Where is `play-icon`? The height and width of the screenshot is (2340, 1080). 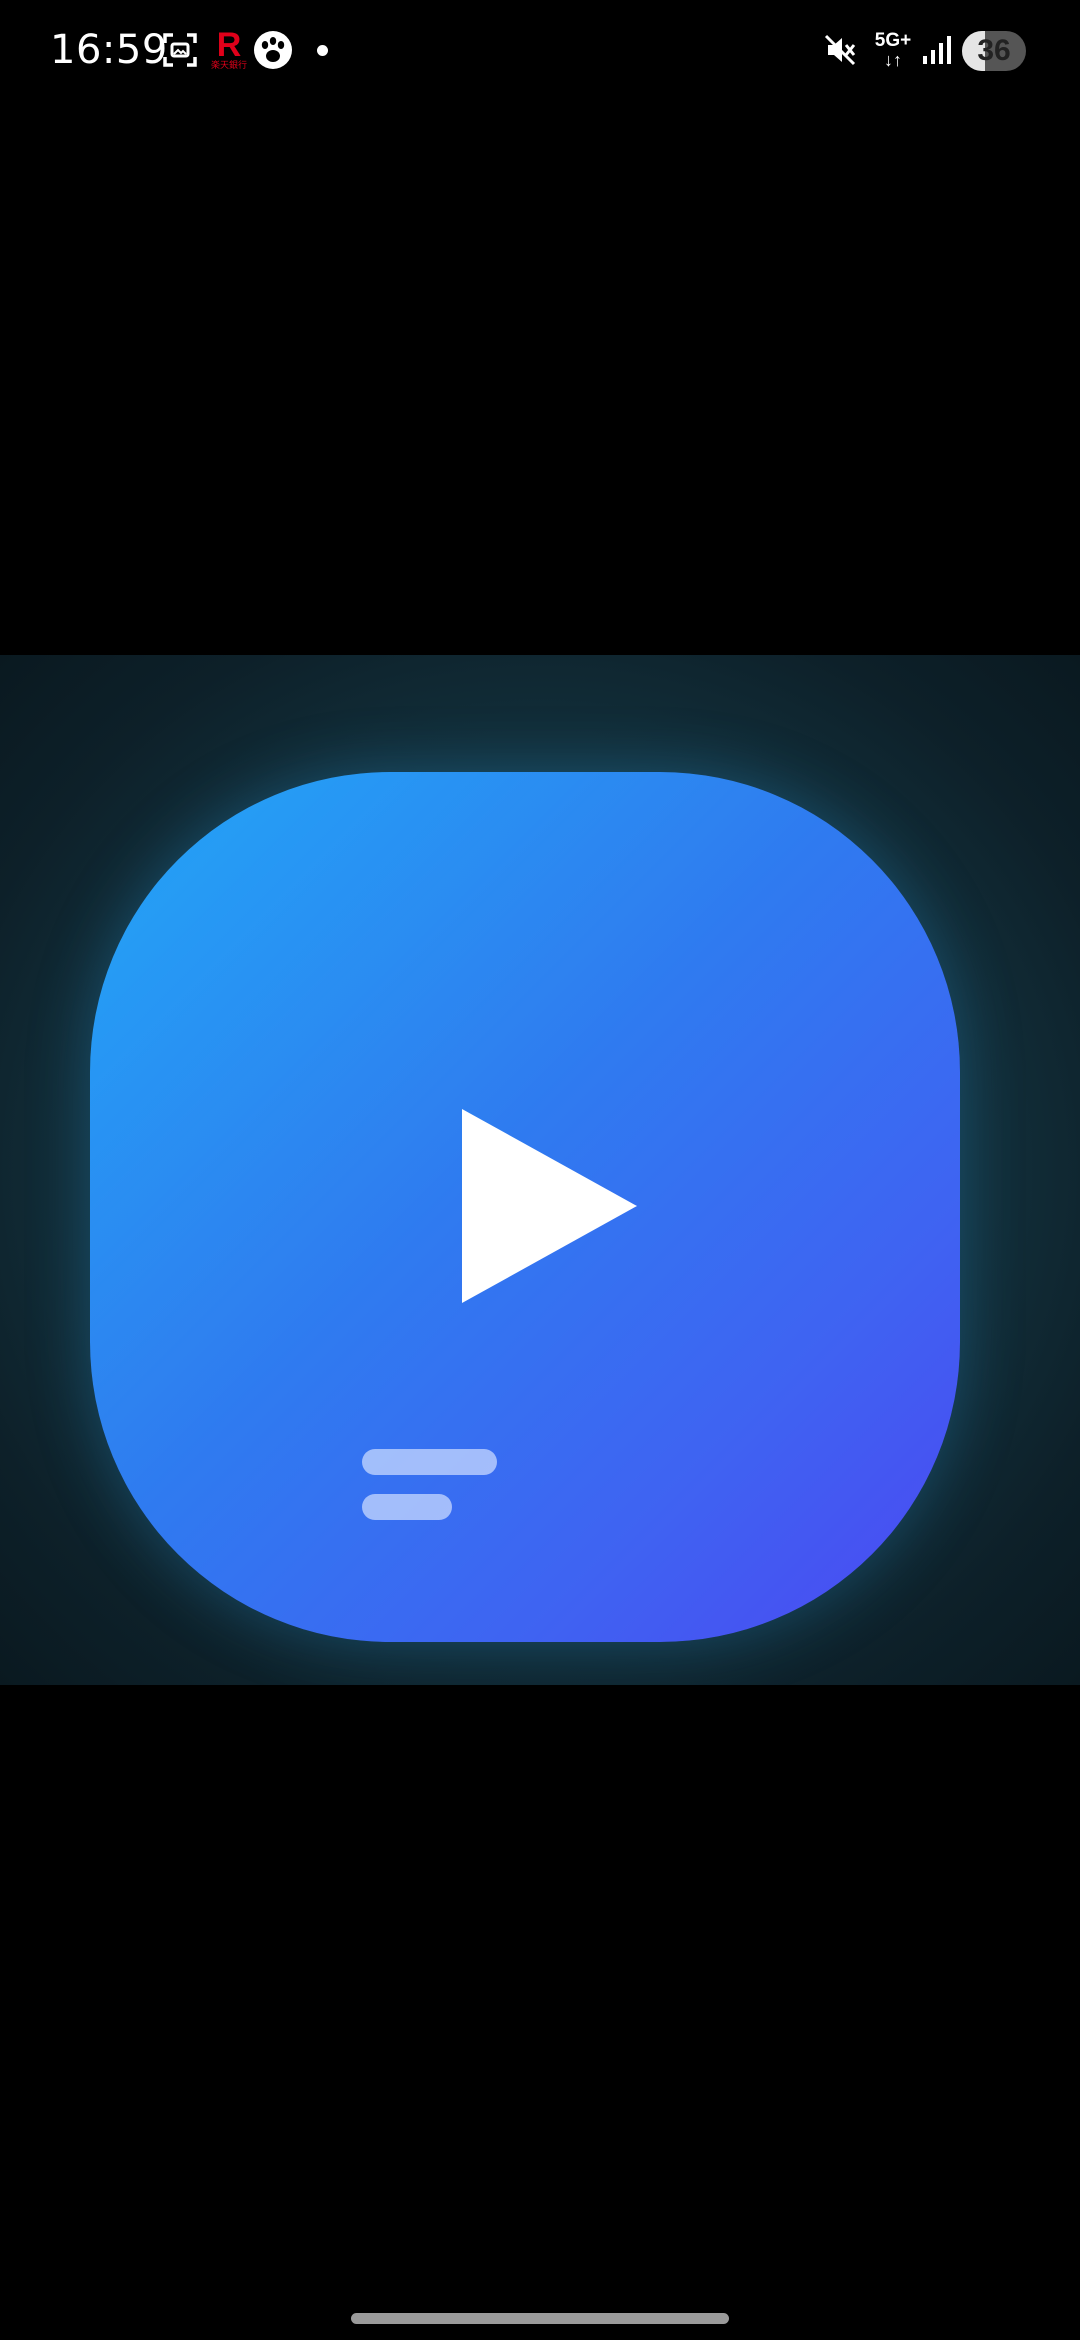
play-icon is located at coordinates (549, 1206).